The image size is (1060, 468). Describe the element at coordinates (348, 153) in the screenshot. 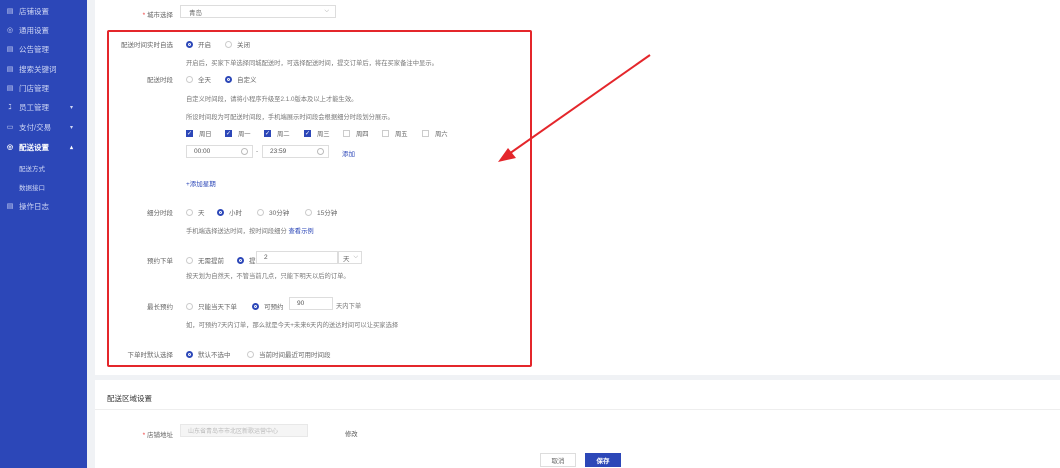

I see `add-time-link: 添加` at that location.